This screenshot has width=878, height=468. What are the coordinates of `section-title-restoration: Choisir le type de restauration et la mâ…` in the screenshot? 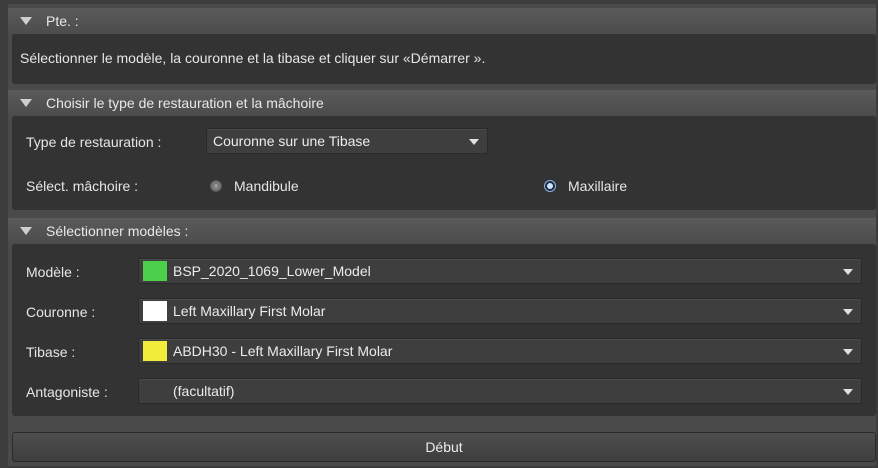 It's located at (185, 103).